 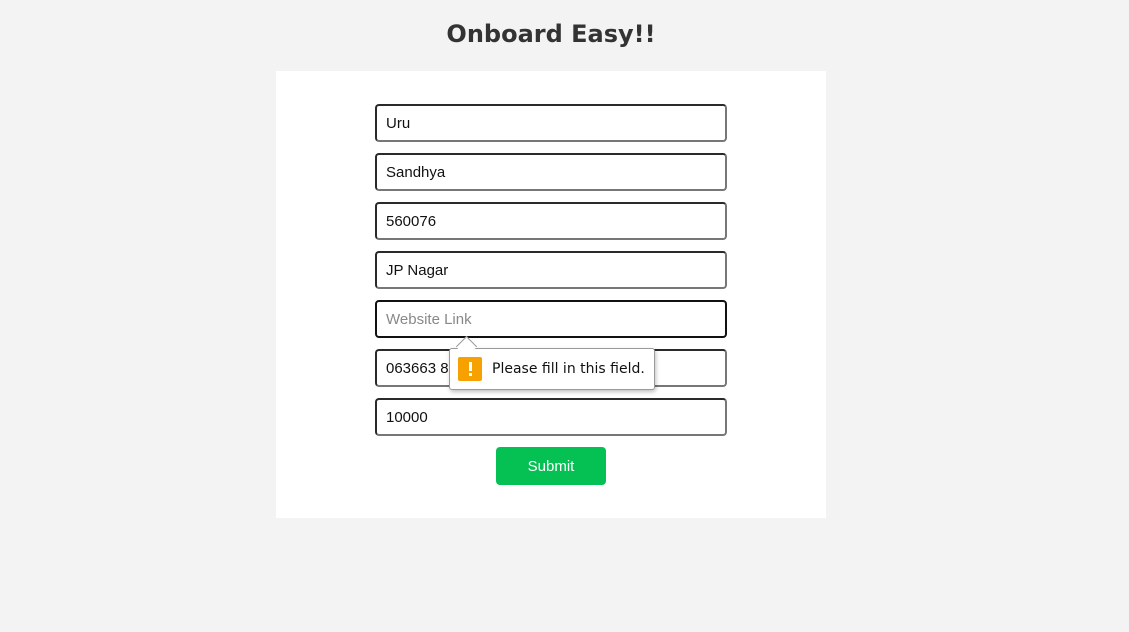 I want to click on page-title: Onboard Easy!!, so click(x=551, y=34).